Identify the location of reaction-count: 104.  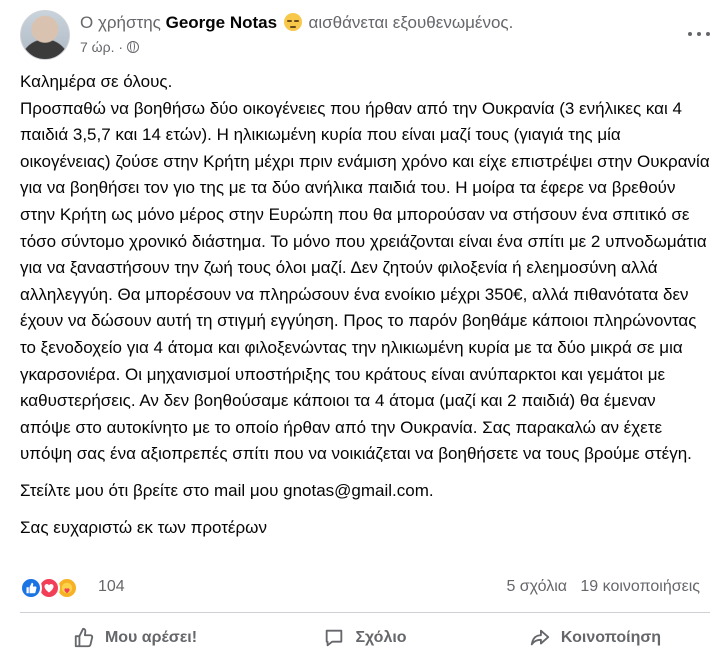
(111, 587).